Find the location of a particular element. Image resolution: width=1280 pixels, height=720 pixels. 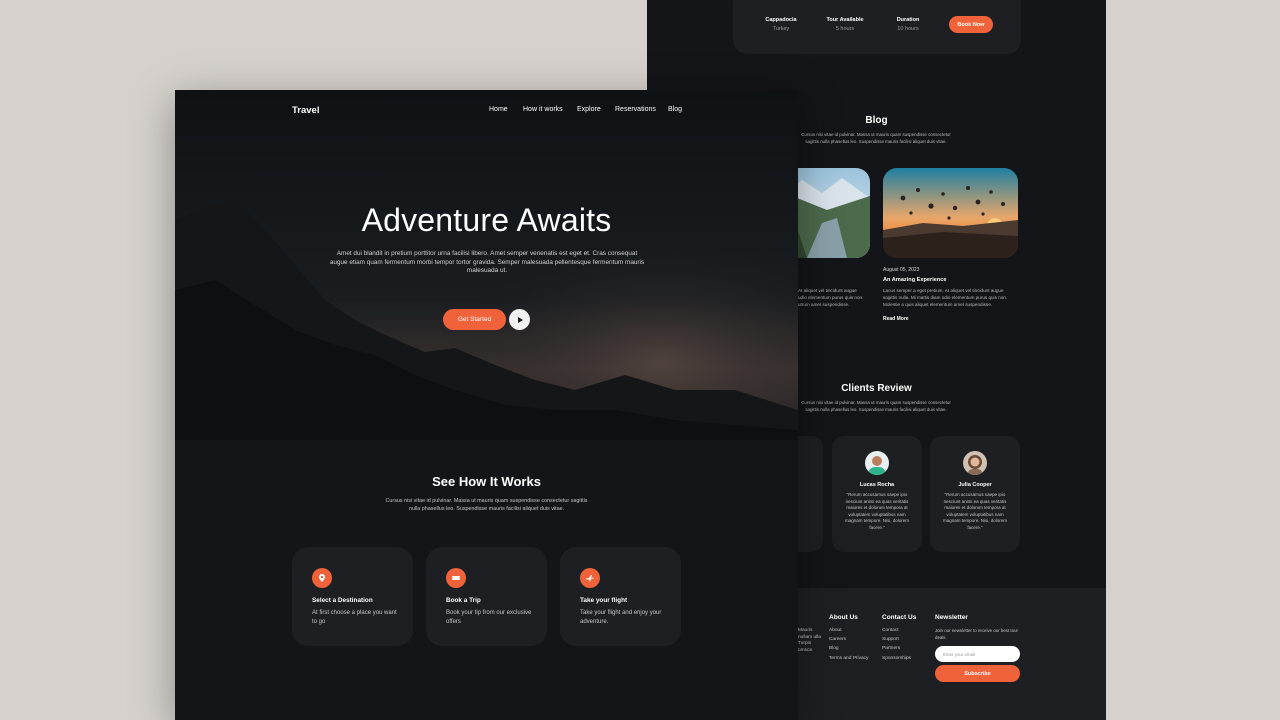

blog-image-balloons is located at coordinates (950, 213).